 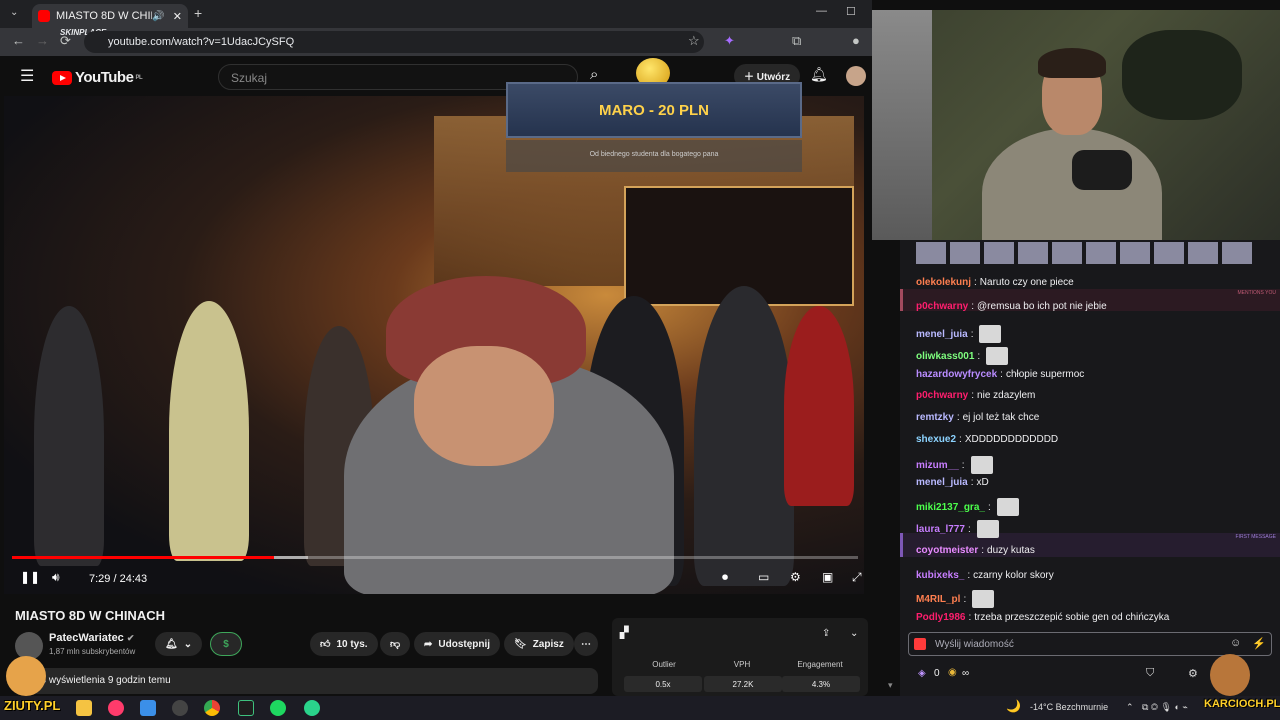 What do you see at coordinates (851, 11) in the screenshot?
I see `maximize-button: ☐` at bounding box center [851, 11].